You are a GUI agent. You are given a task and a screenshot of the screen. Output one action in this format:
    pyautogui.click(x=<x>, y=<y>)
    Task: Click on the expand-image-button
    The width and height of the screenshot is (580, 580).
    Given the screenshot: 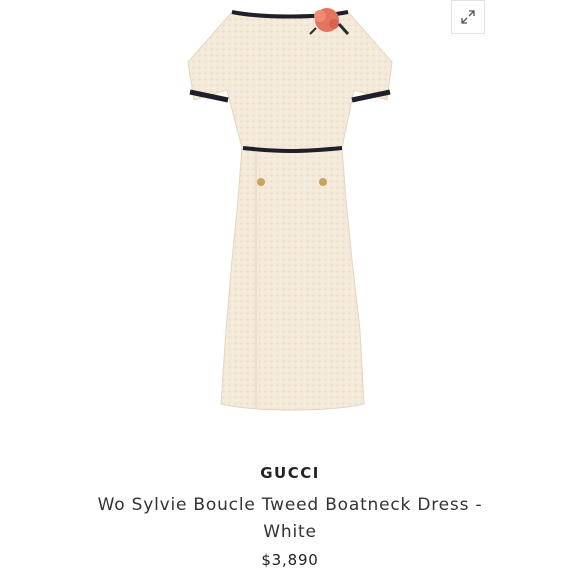 What is the action you would take?
    pyautogui.click(x=468, y=17)
    